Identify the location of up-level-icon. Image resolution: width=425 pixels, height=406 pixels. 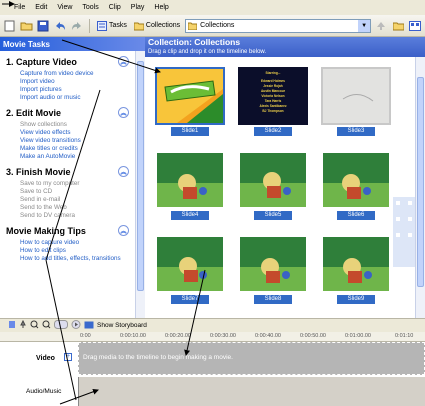
(381, 26).